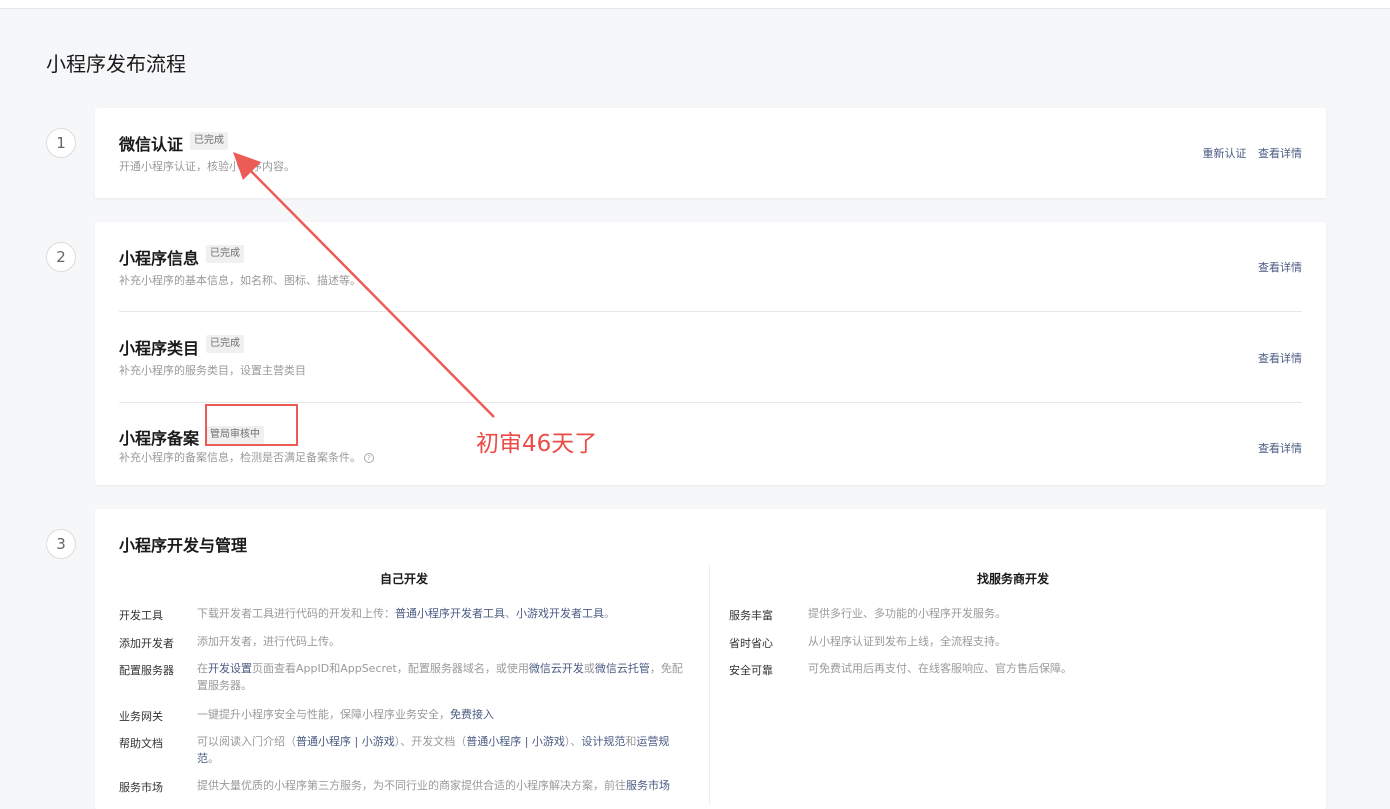 This screenshot has height=809, width=1390. What do you see at coordinates (61, 143) in the screenshot?
I see `step-number-1: 1` at bounding box center [61, 143].